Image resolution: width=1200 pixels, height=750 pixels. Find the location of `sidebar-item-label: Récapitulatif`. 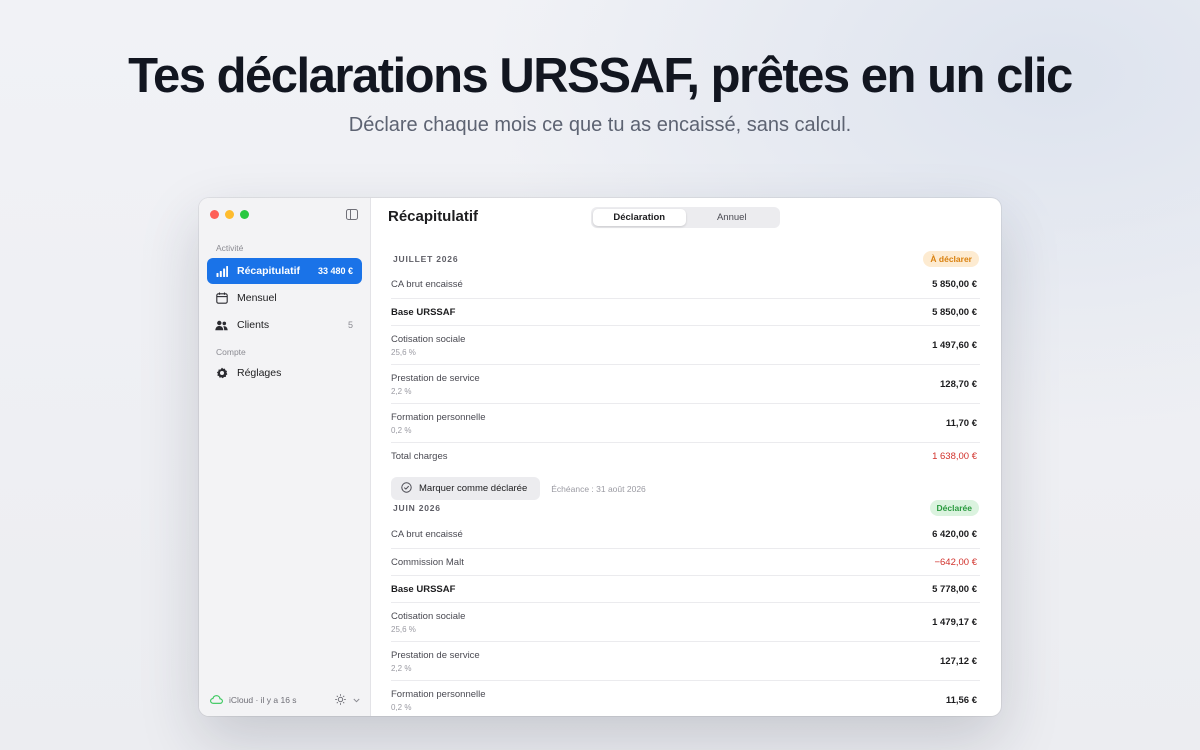

sidebar-item-label: Récapitulatif is located at coordinates (269, 271).